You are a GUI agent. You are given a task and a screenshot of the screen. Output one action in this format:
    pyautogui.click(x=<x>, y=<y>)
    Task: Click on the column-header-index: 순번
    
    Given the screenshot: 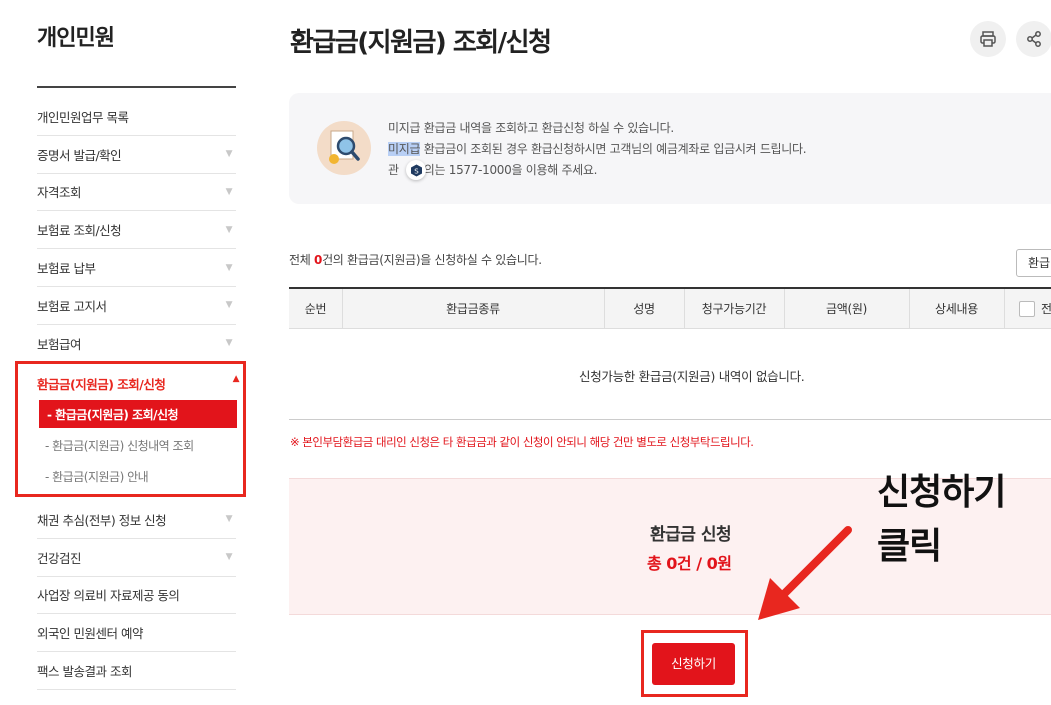 What is the action you would take?
    pyautogui.click(x=315, y=309)
    